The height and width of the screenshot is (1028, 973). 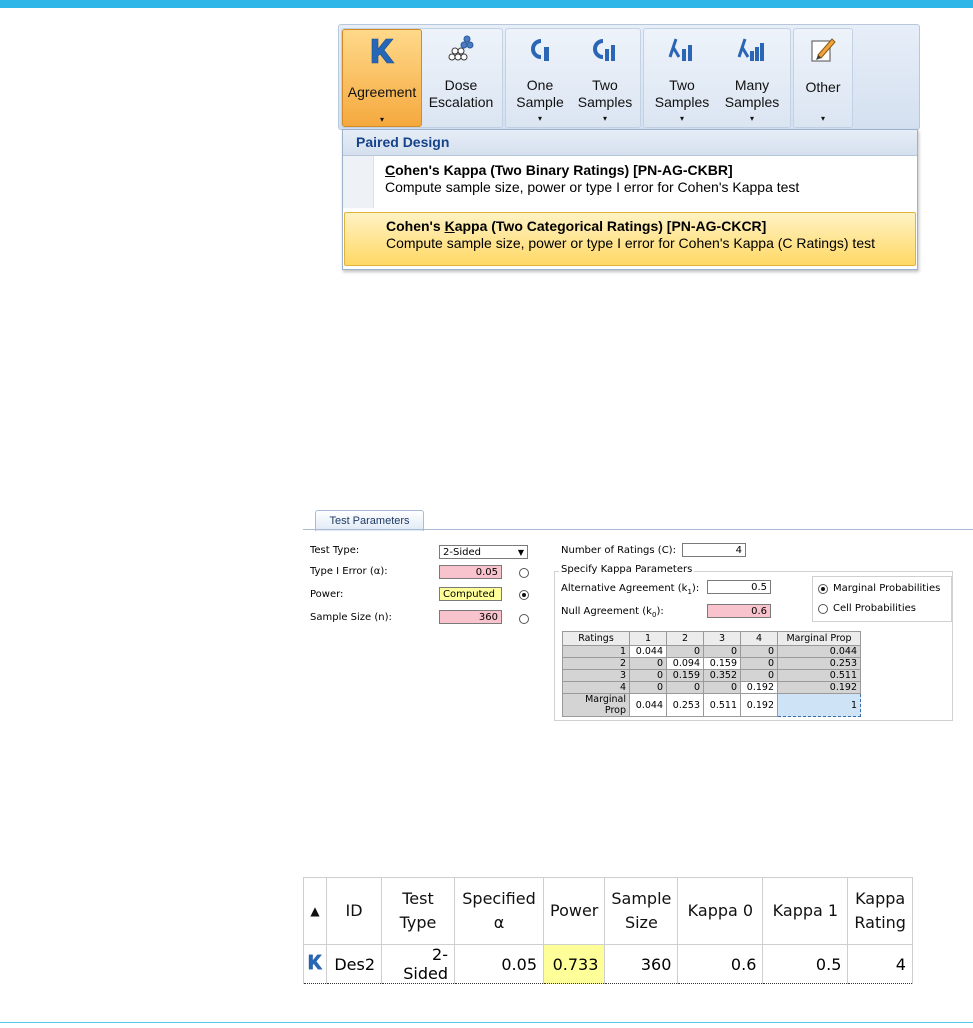 What do you see at coordinates (461, 77) in the screenshot?
I see `dose-escalation-button: Dose Escalation` at bounding box center [461, 77].